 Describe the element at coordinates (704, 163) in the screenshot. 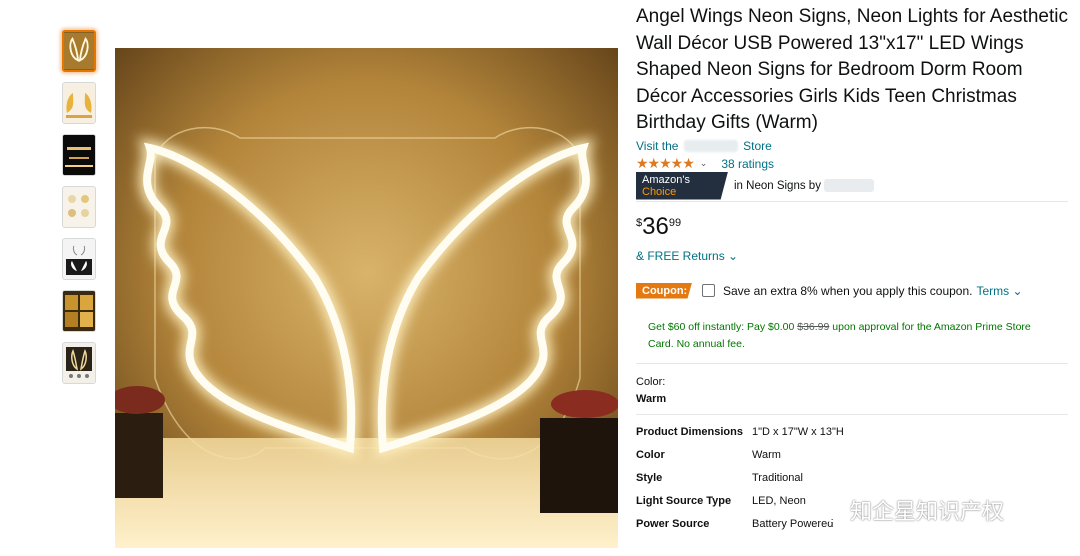

I see `chevron-down-icon: ⌄` at that location.